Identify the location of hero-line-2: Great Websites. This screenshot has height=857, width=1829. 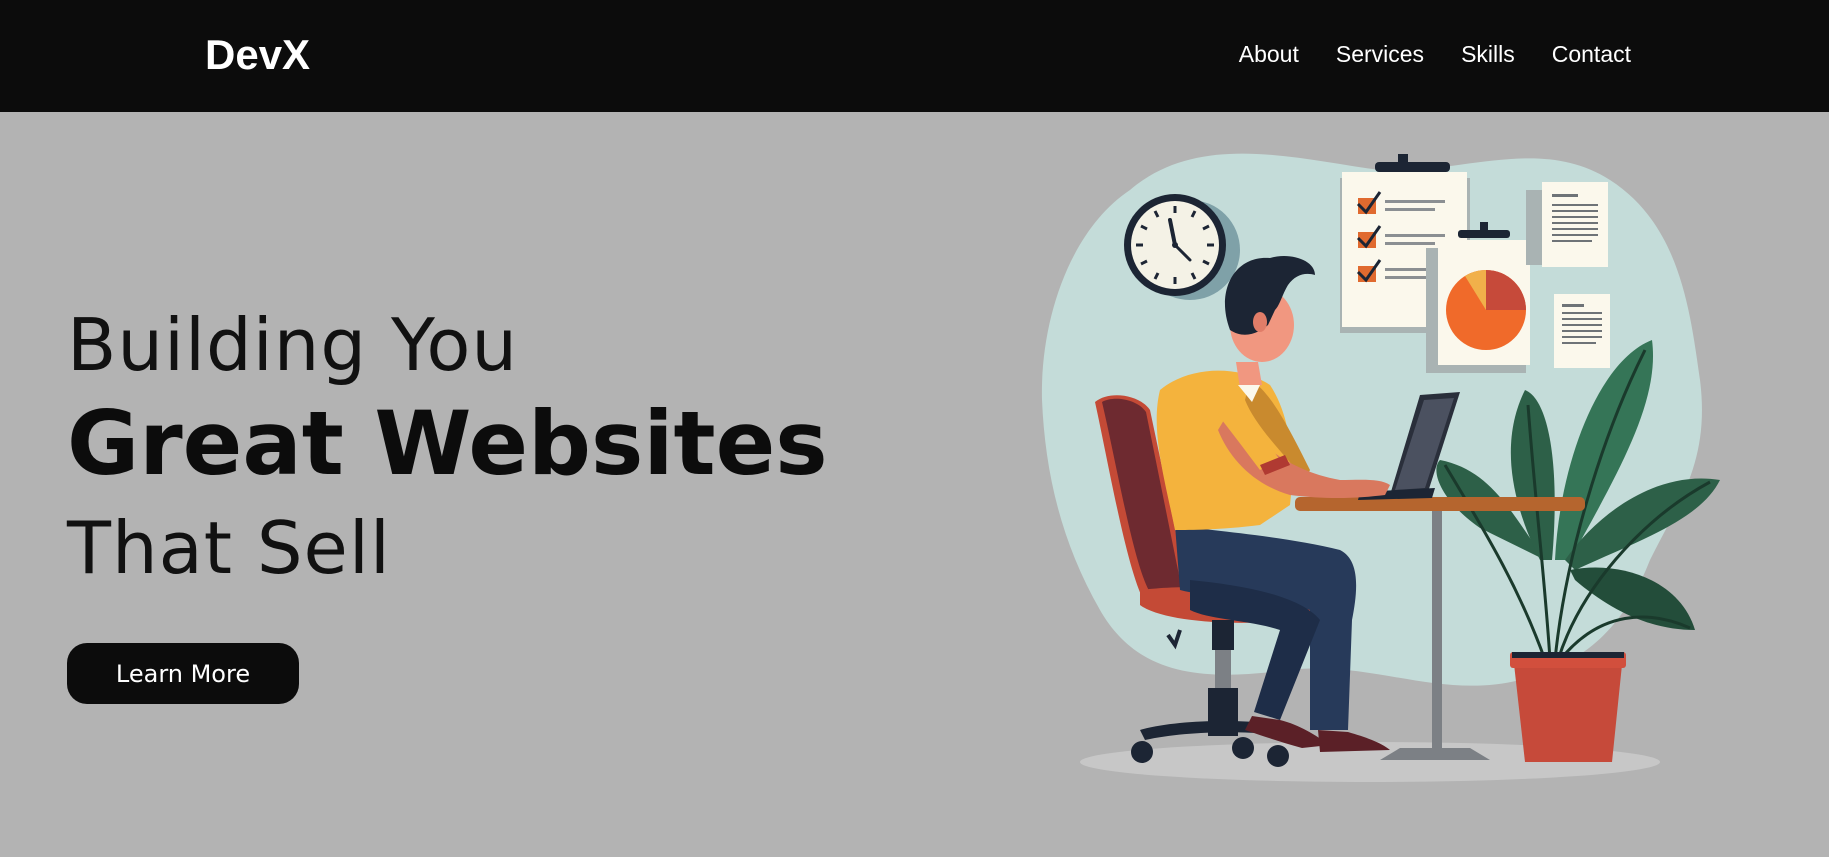
(447, 443).